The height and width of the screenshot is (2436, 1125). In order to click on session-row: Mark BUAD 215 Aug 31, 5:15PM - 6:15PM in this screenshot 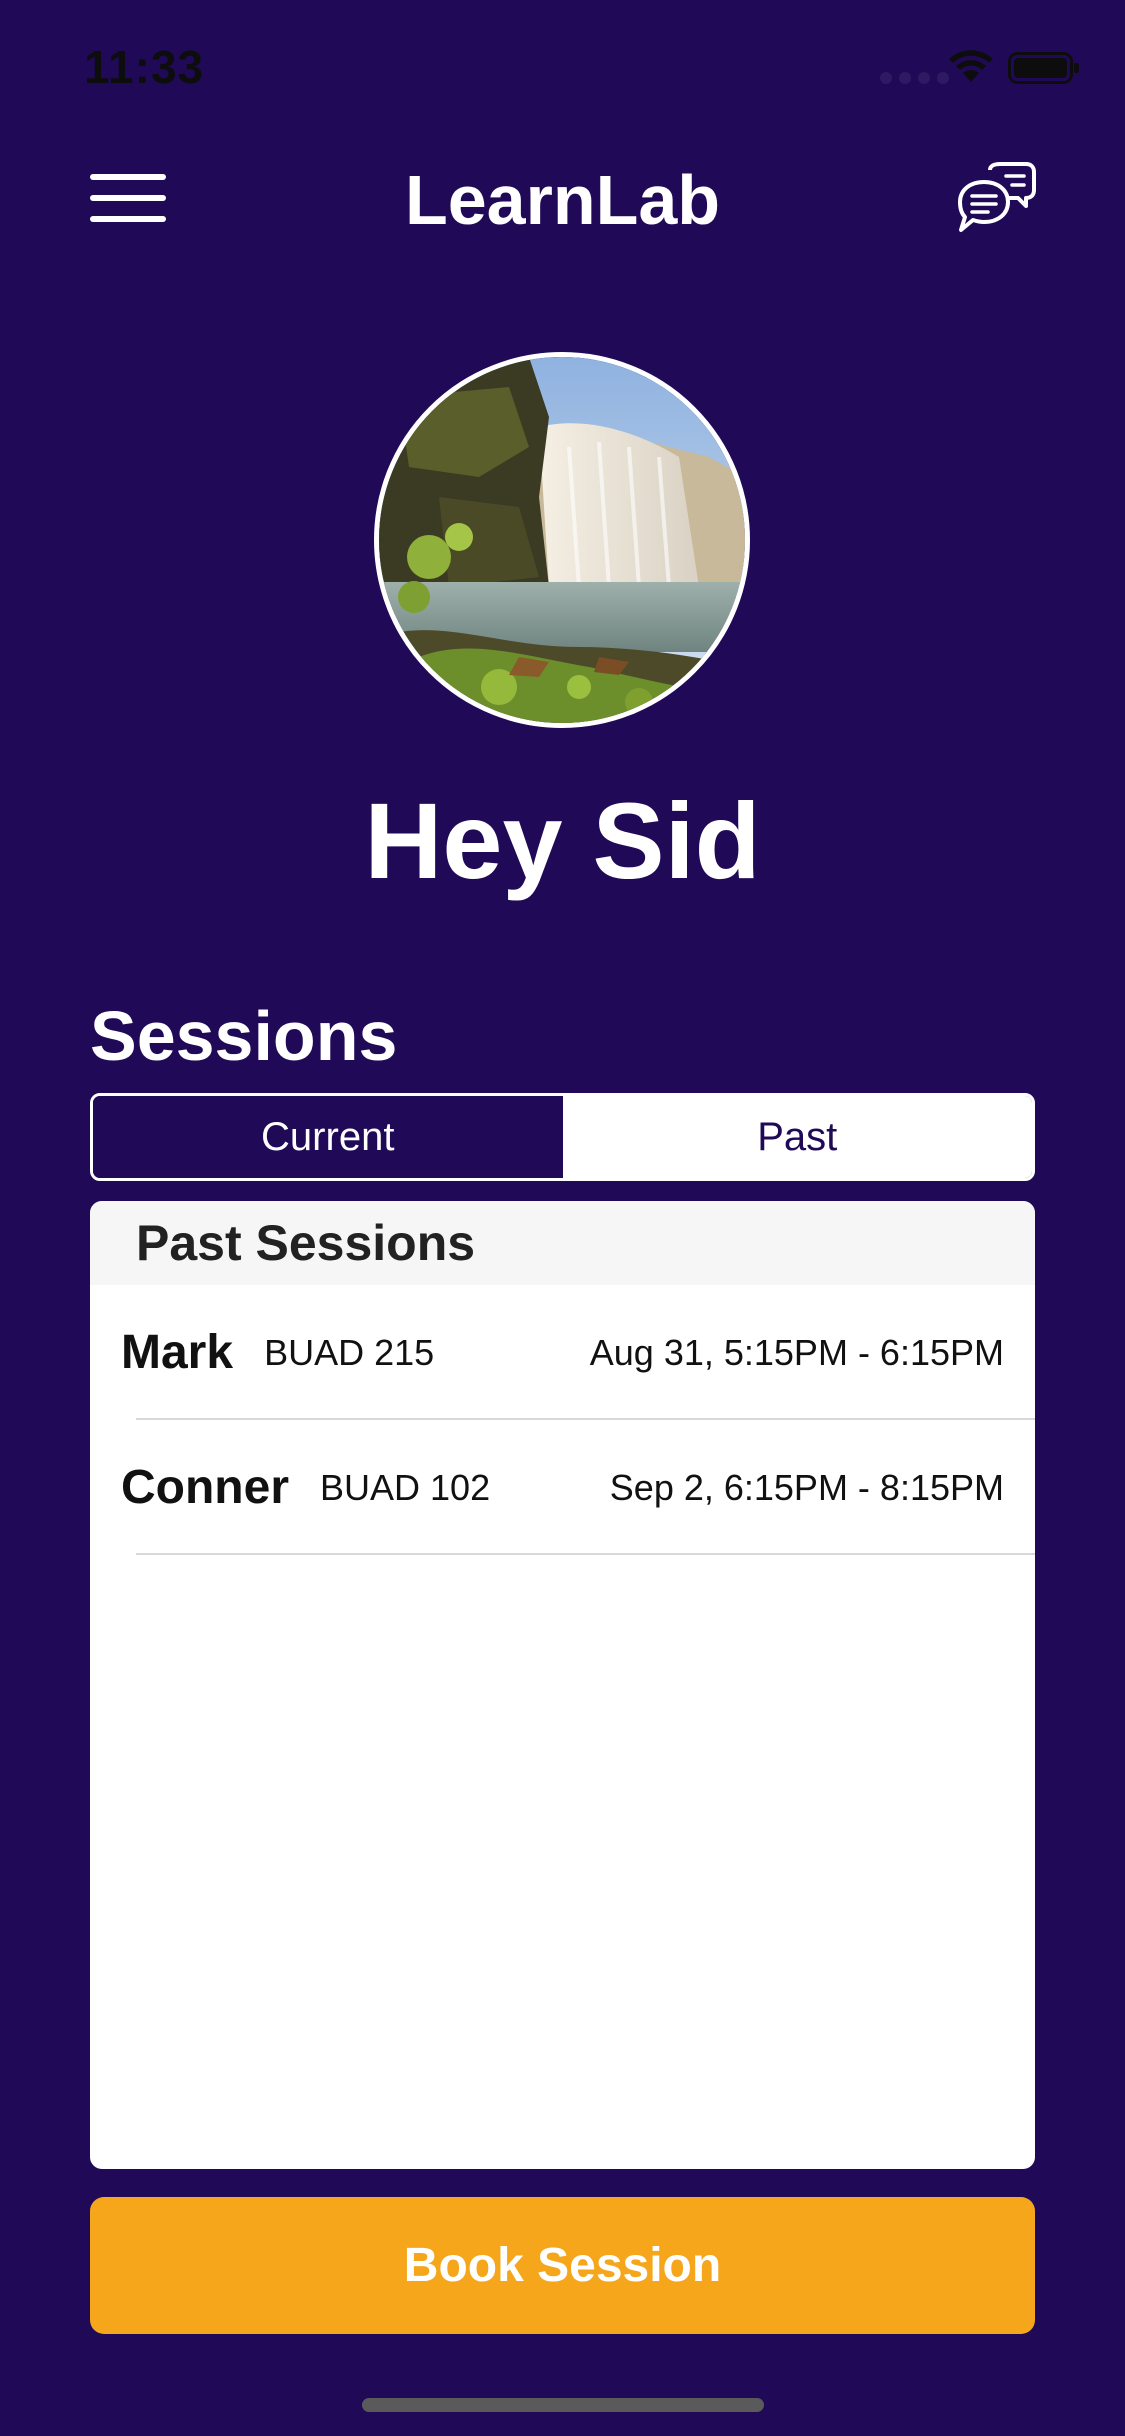, I will do `click(562, 1352)`.